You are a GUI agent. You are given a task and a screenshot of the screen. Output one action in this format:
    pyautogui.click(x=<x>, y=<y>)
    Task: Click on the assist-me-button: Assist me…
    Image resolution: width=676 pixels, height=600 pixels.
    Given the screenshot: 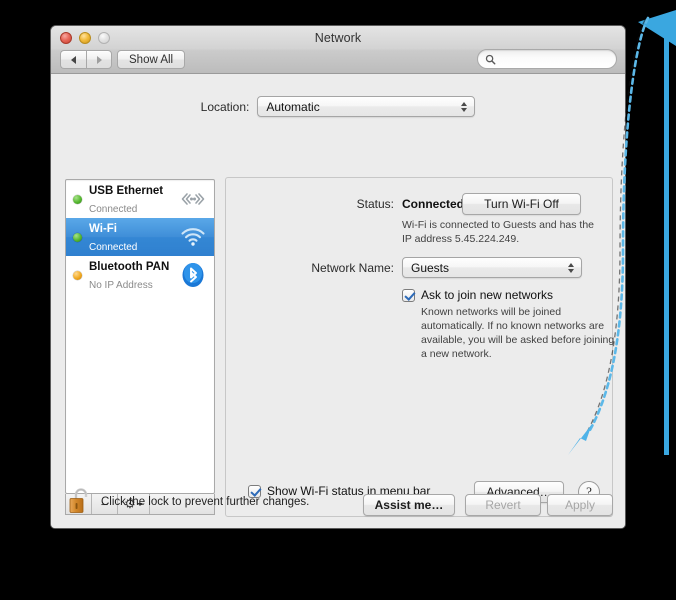 What is the action you would take?
    pyautogui.click(x=409, y=505)
    